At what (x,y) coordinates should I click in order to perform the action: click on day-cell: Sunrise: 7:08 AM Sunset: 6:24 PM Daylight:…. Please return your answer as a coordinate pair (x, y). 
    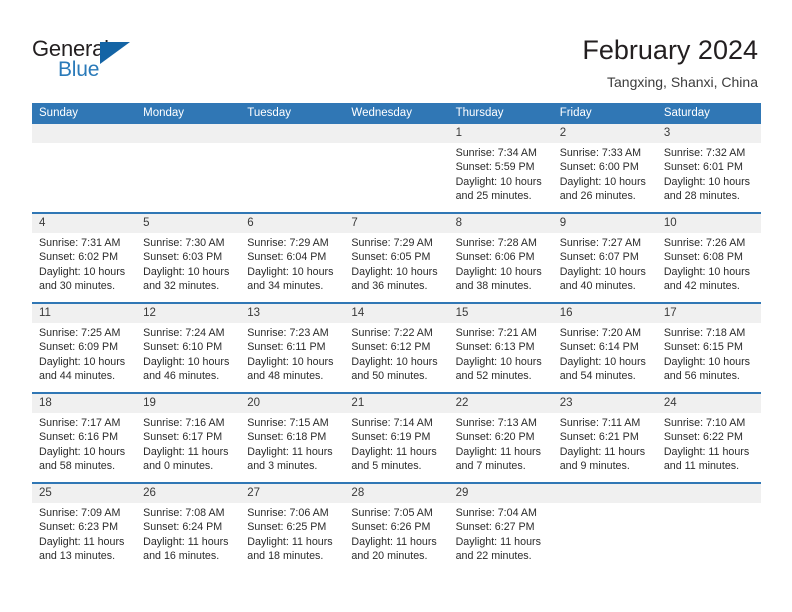
    Looking at the image, I should click on (188, 537).